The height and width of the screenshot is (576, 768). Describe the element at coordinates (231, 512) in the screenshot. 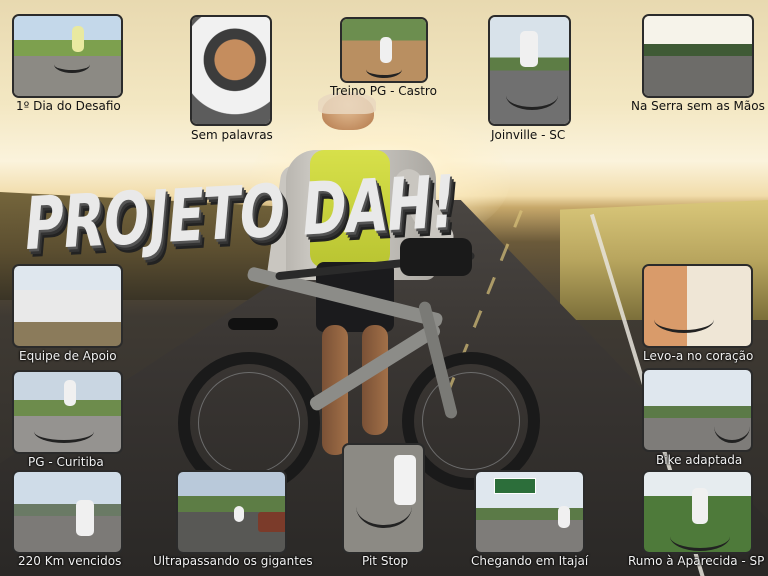

I see `thumbnail-ultrapassando` at that location.